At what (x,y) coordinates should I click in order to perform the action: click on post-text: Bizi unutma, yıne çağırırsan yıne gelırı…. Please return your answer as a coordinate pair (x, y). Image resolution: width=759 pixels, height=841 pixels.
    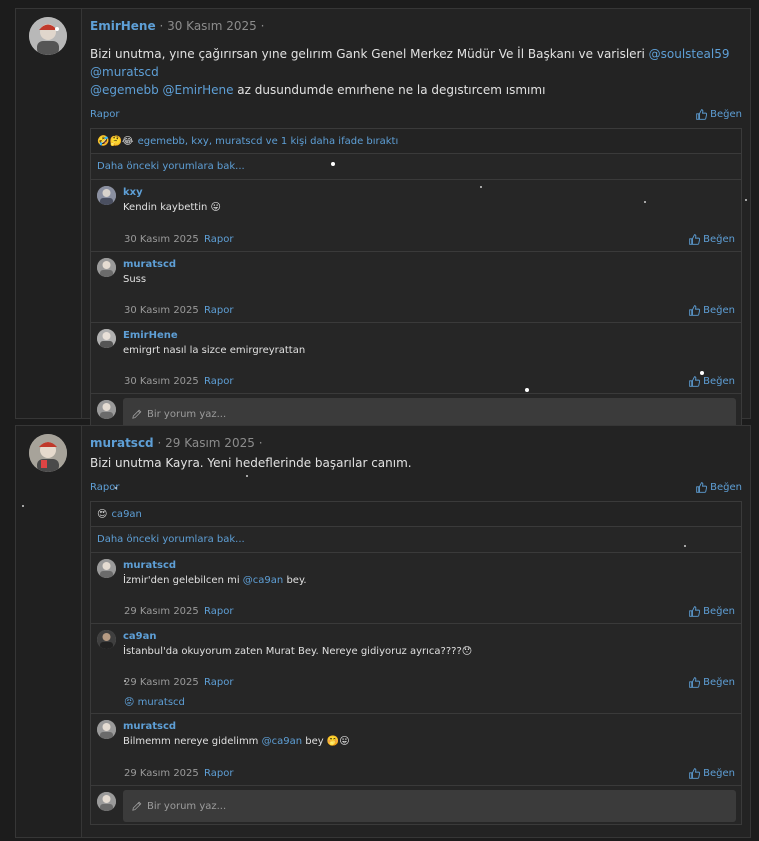
    Looking at the image, I should click on (416, 72).